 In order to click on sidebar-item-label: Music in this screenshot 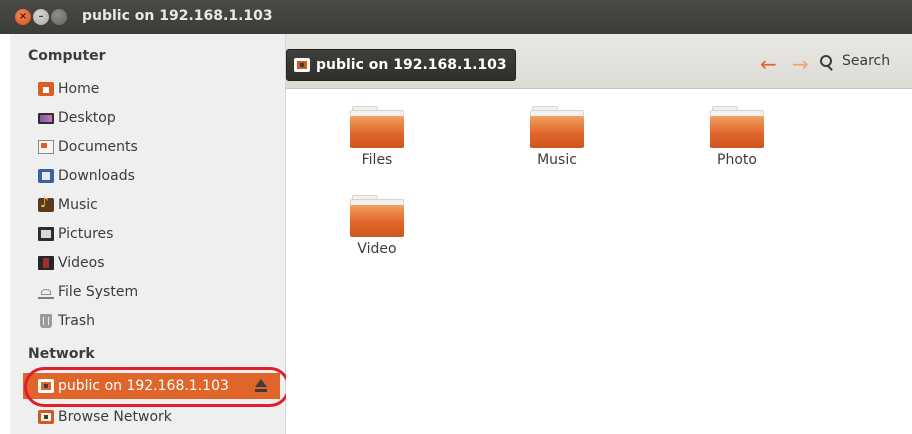, I will do `click(78, 205)`.